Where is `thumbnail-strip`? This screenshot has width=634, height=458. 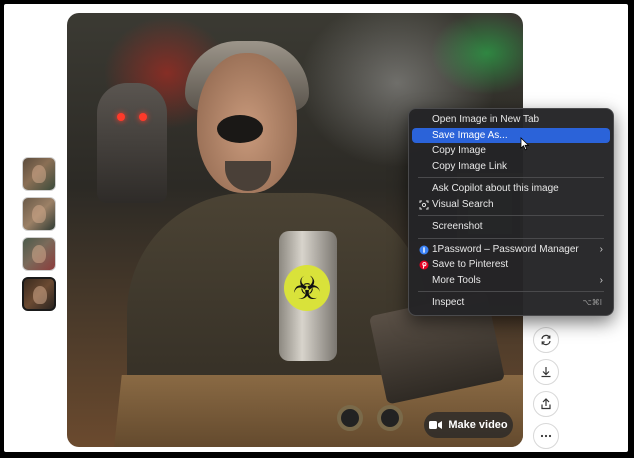 thumbnail-strip is located at coordinates (39, 237).